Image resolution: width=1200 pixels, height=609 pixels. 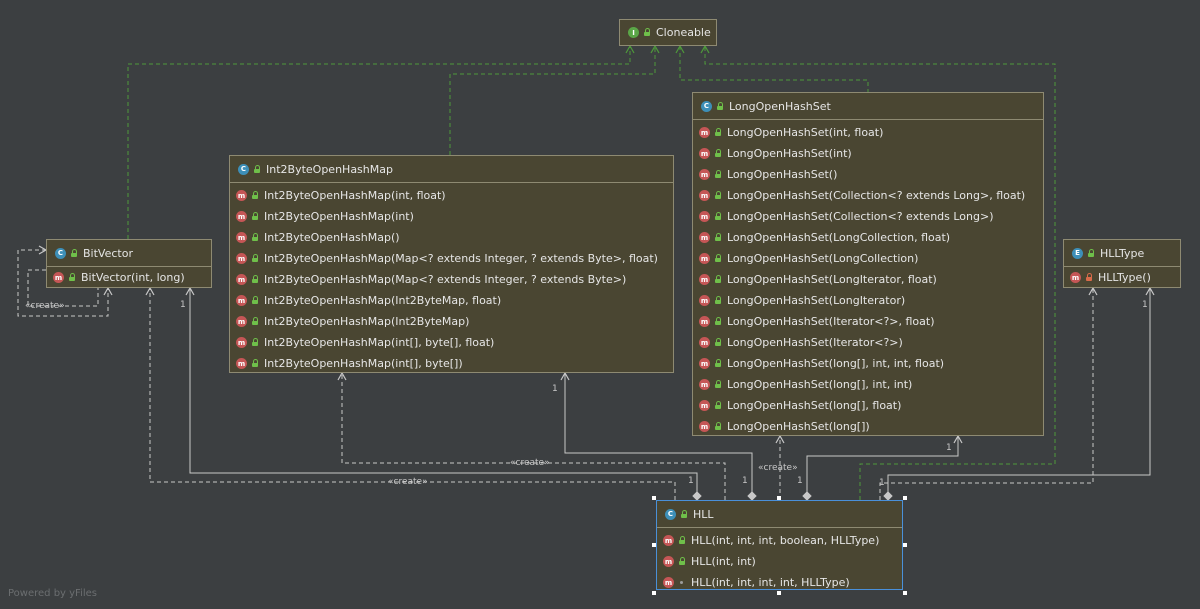 I want to click on method-row: m LongOpenHashSet(Iterator<?>), so click(x=868, y=342).